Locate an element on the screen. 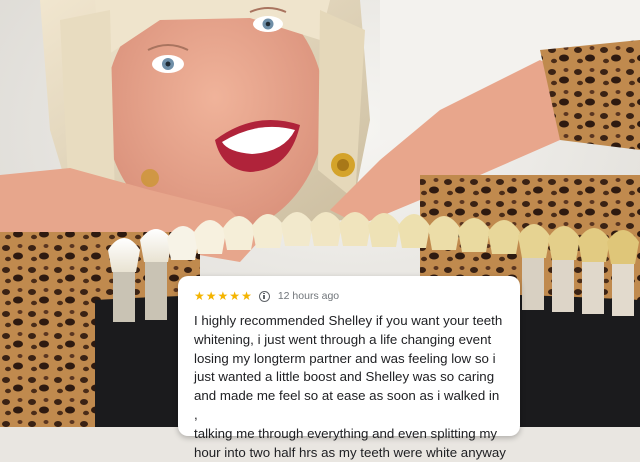 The width and height of the screenshot is (640, 462). review-meta: ★ ★ ★ ★ ★ 12 hours ago is located at coordinates (350, 296).